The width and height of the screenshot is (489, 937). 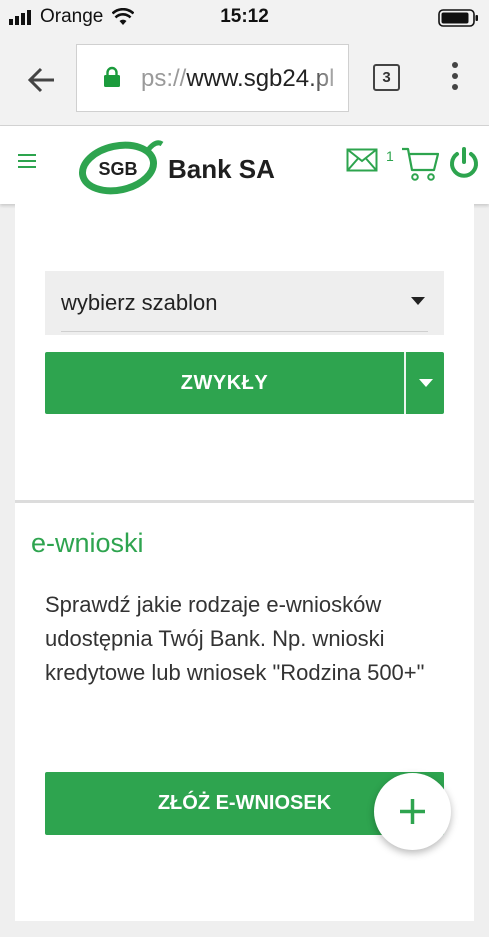 I want to click on template-select-value: wybierz szablon, so click(x=139, y=302).